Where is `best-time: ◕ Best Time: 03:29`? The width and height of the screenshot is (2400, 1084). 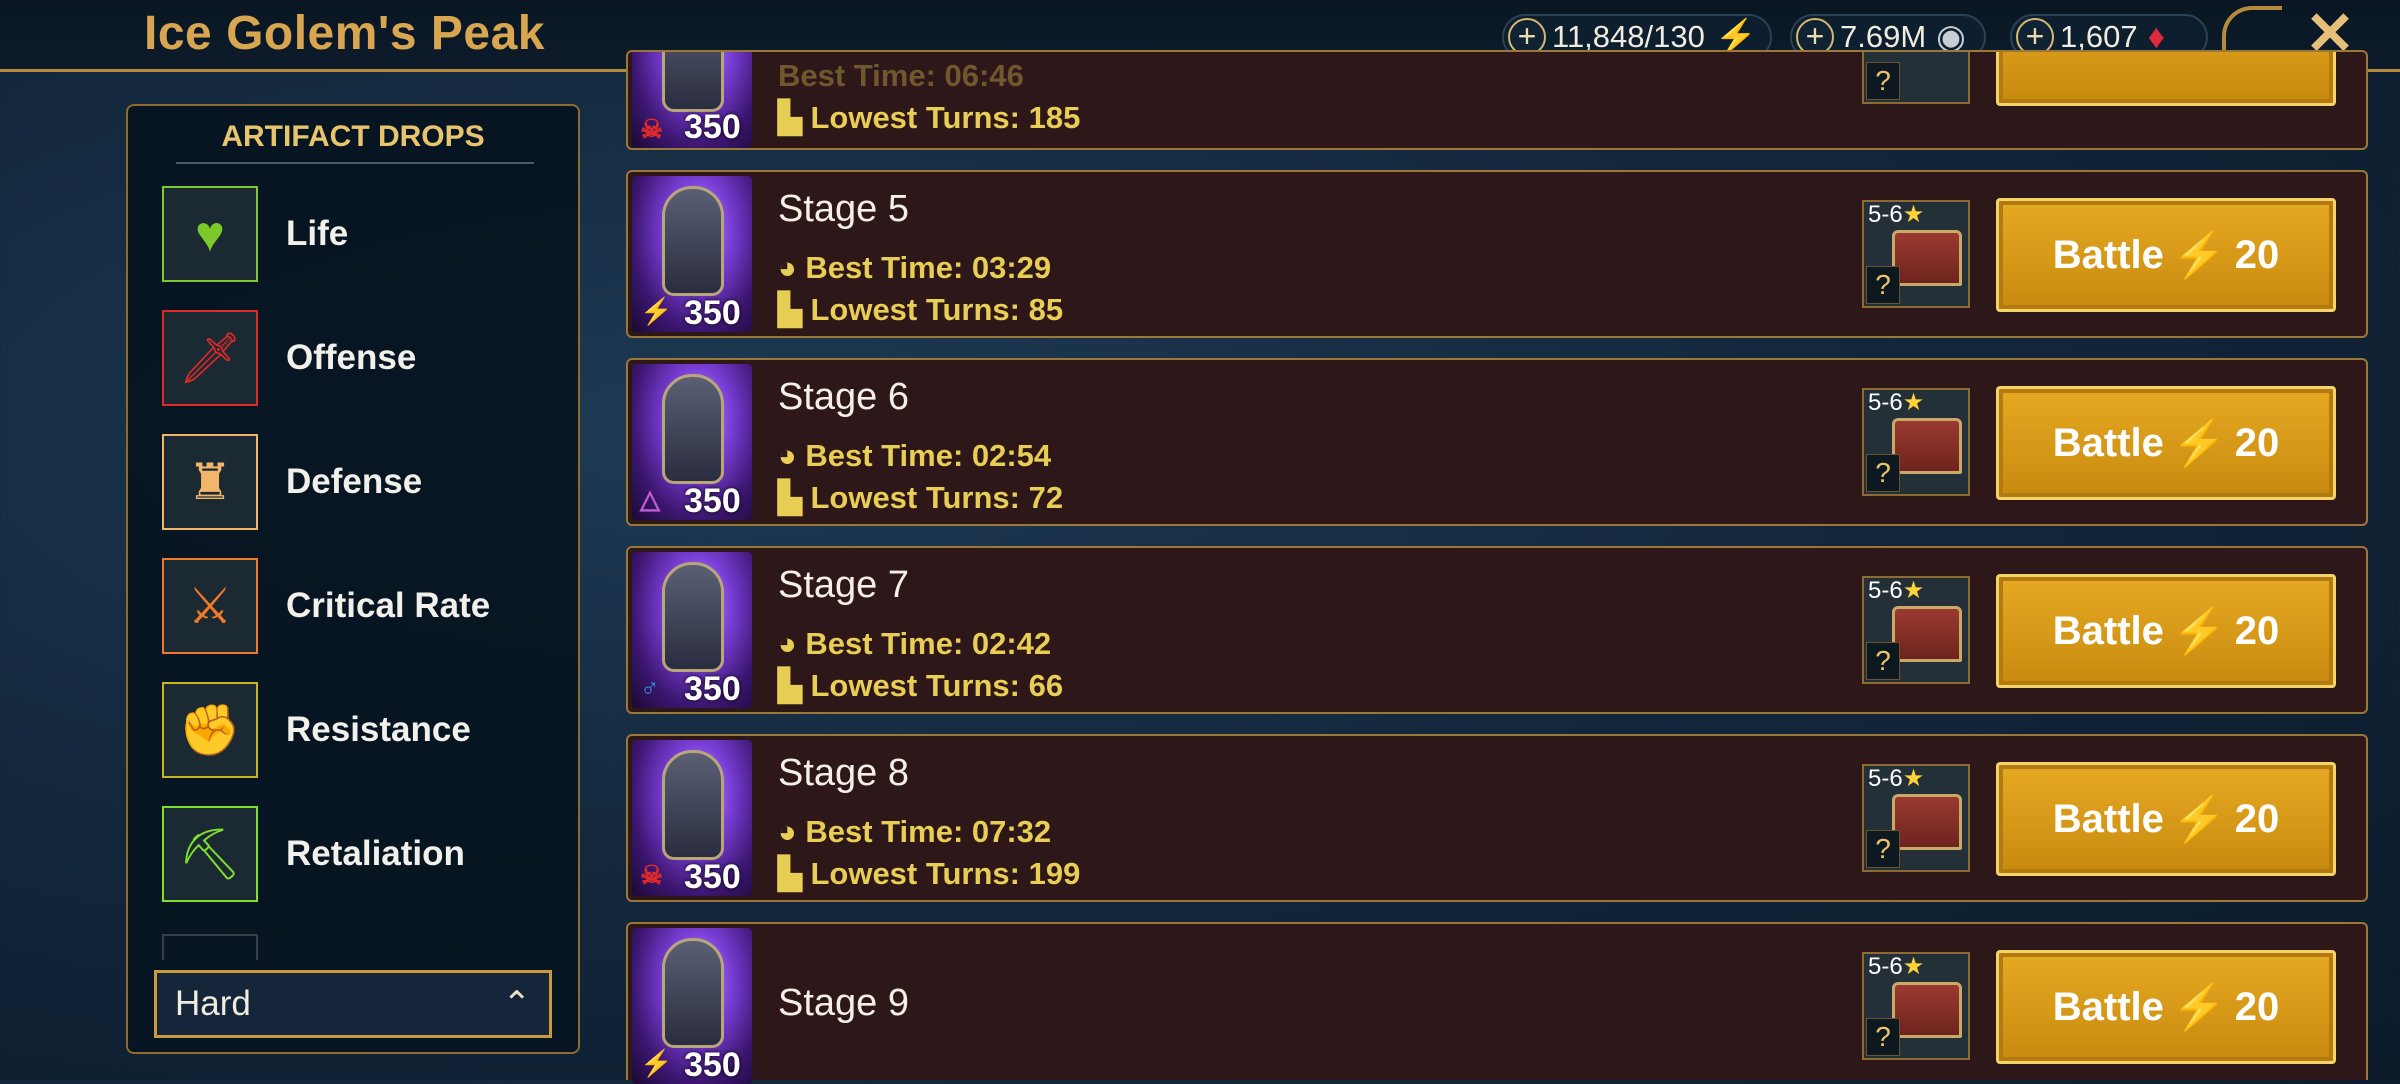
best-time: ◕ Best Time: 03:29 is located at coordinates (915, 267).